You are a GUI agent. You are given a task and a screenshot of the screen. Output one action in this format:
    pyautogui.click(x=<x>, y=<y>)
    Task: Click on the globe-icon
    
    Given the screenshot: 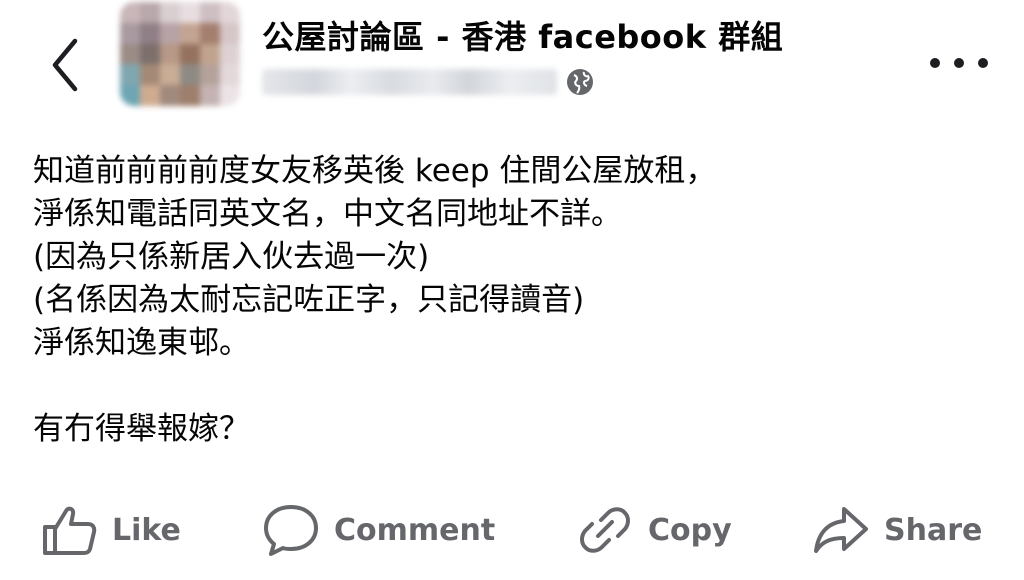 What is the action you would take?
    pyautogui.click(x=580, y=82)
    